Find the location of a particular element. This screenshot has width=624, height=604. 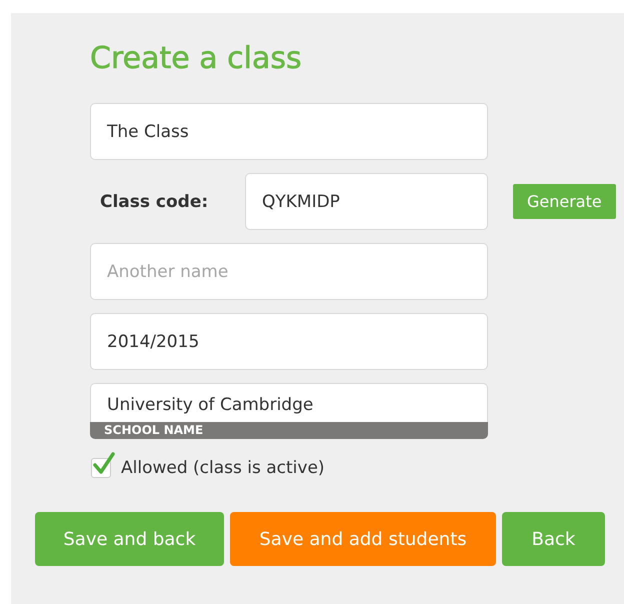

checkbox-label: Allowed (class is active) is located at coordinates (223, 468).